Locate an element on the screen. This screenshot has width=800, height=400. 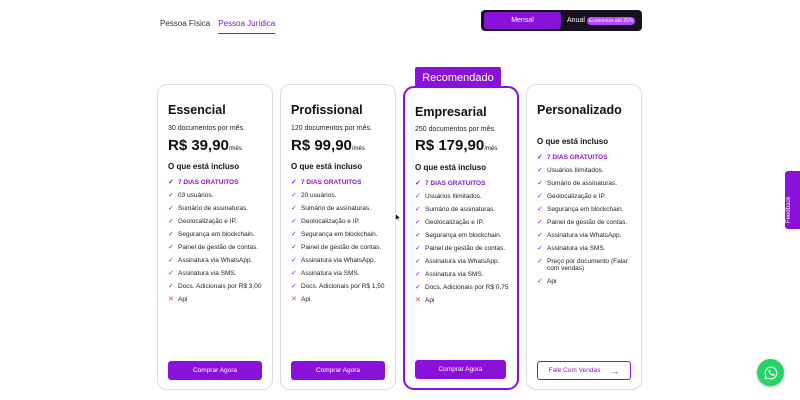
toggle-monthly: Mensal is located at coordinates (522, 20).